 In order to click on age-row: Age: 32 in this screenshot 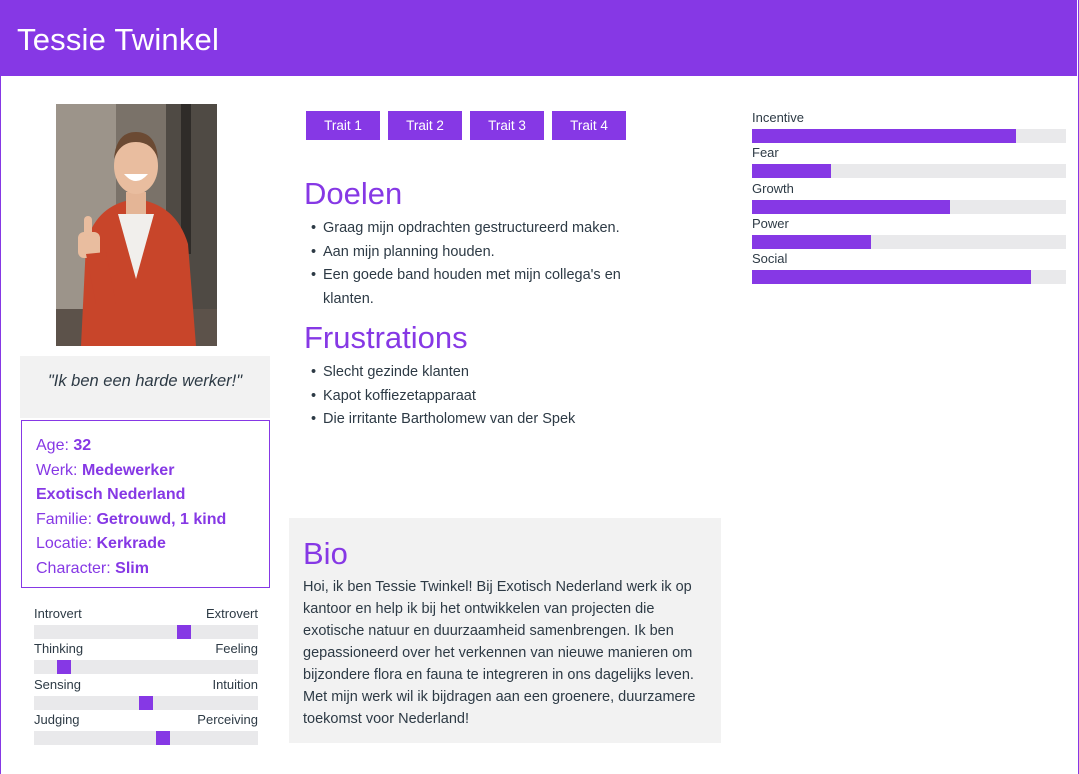, I will do `click(152, 446)`.